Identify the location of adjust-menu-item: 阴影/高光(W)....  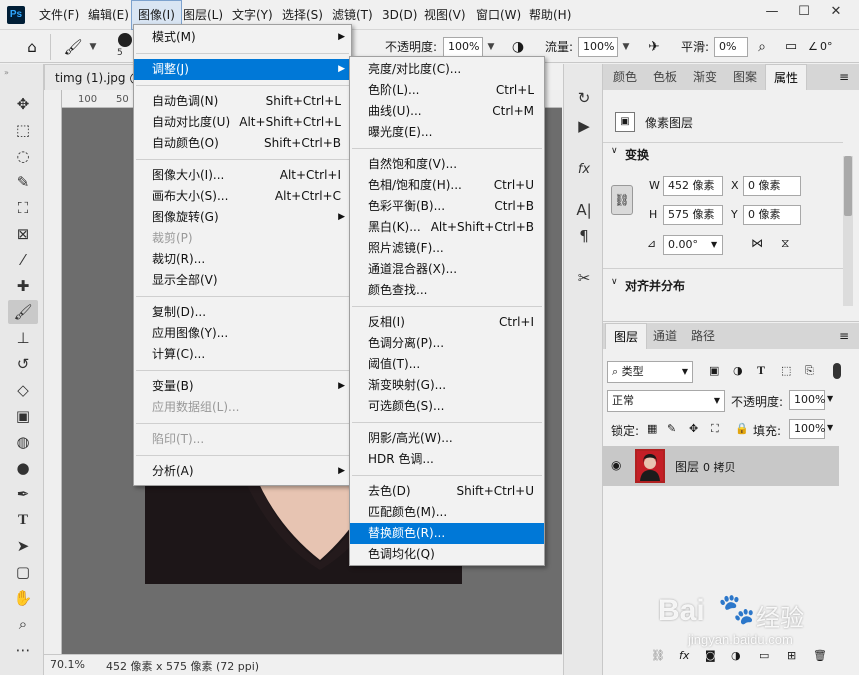
(447, 438).